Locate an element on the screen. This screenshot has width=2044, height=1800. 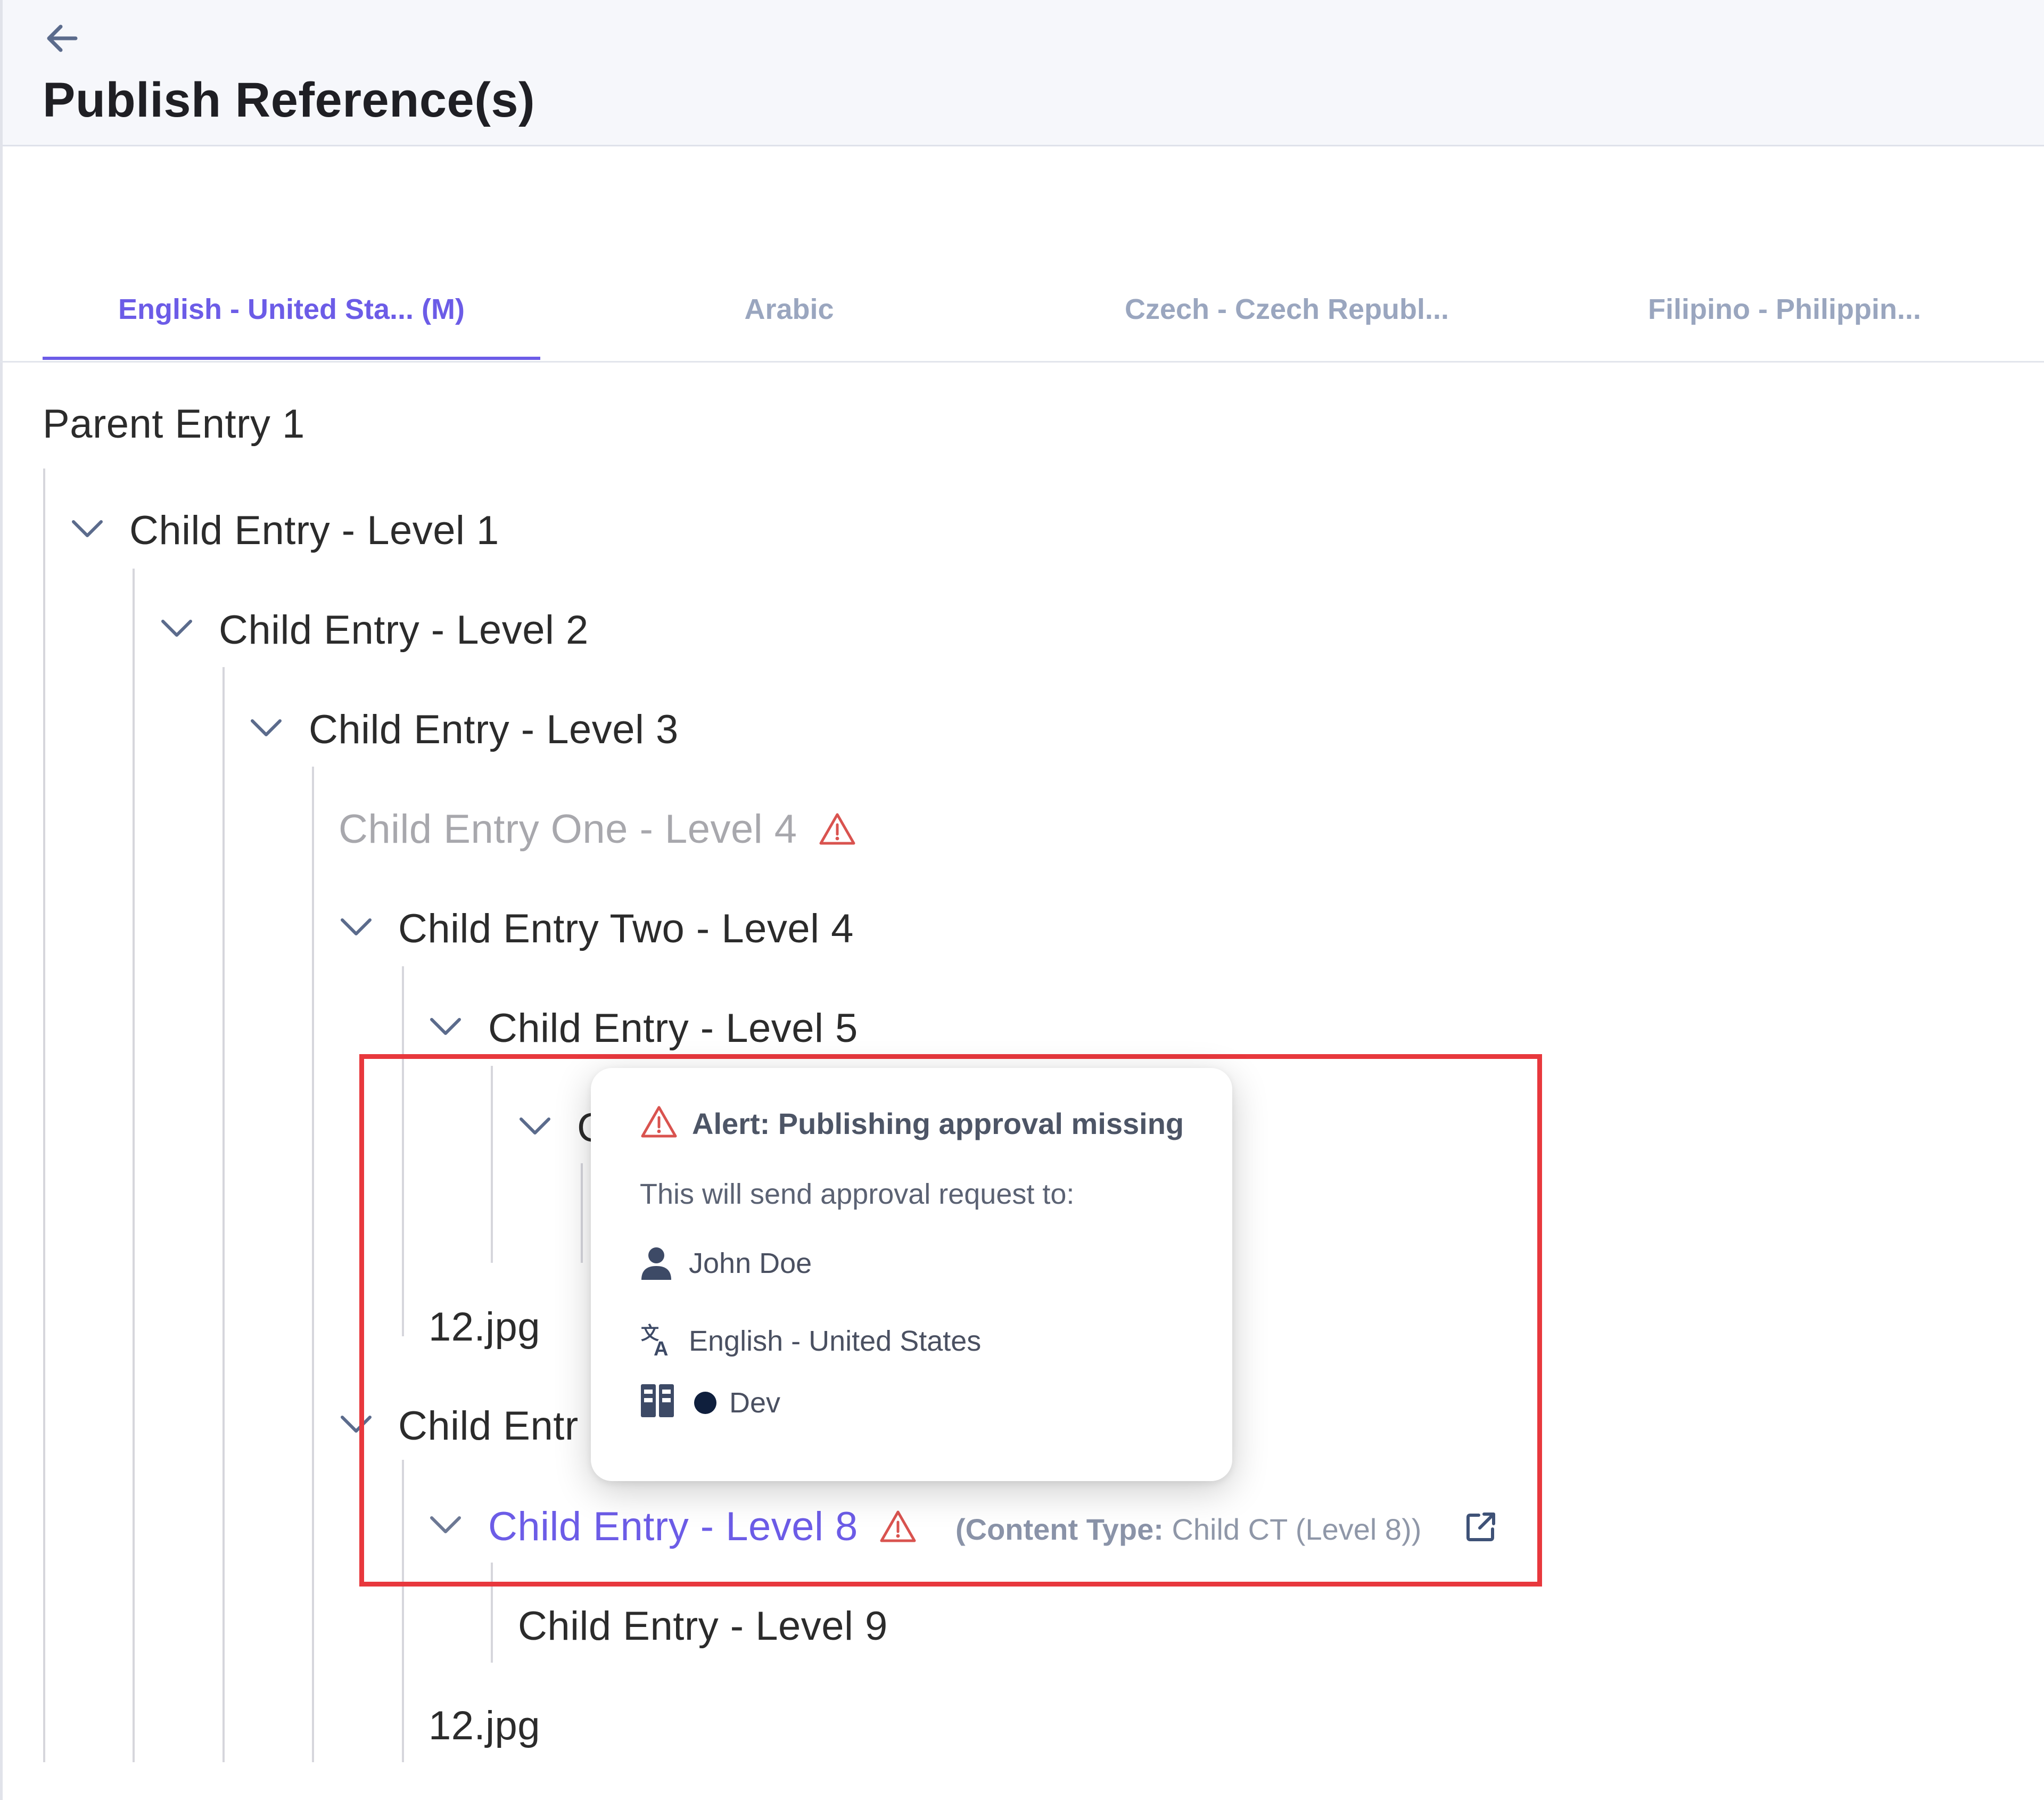
asset-item: 12.jpg is located at coordinates (484, 1726).